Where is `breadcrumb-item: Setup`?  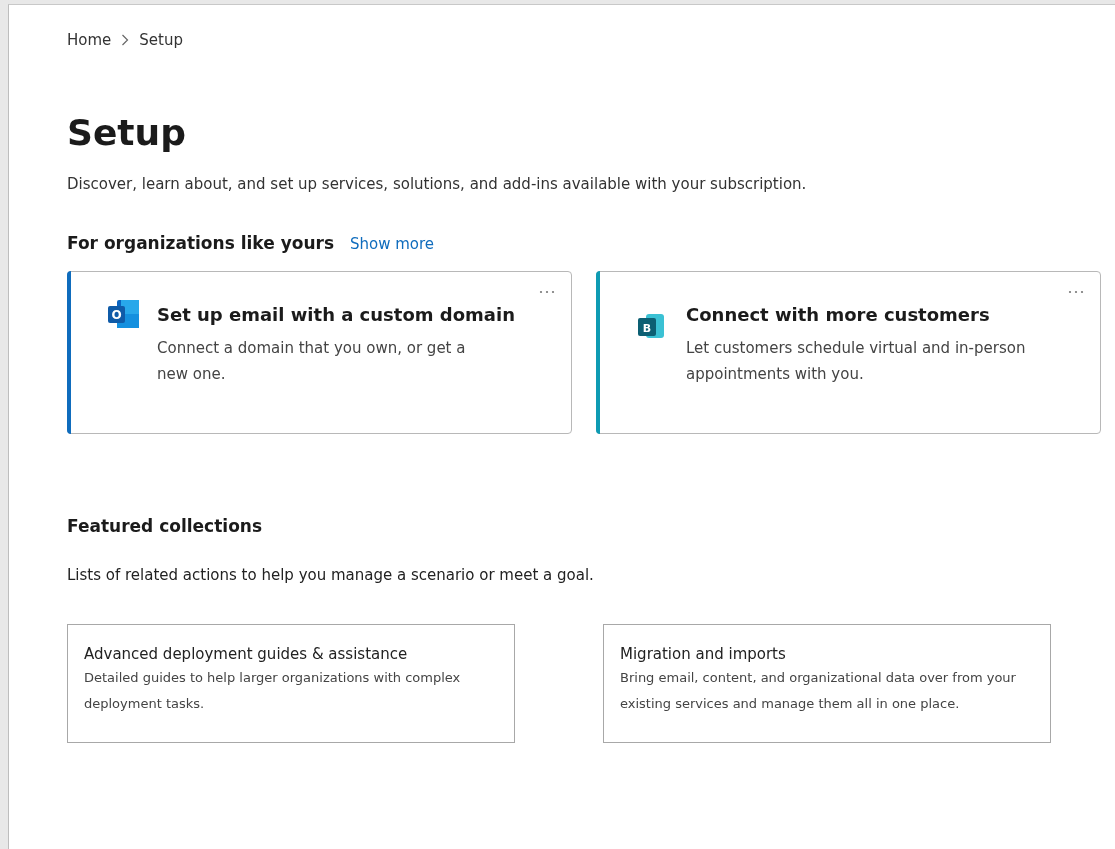
breadcrumb-item: Setup is located at coordinates (161, 40).